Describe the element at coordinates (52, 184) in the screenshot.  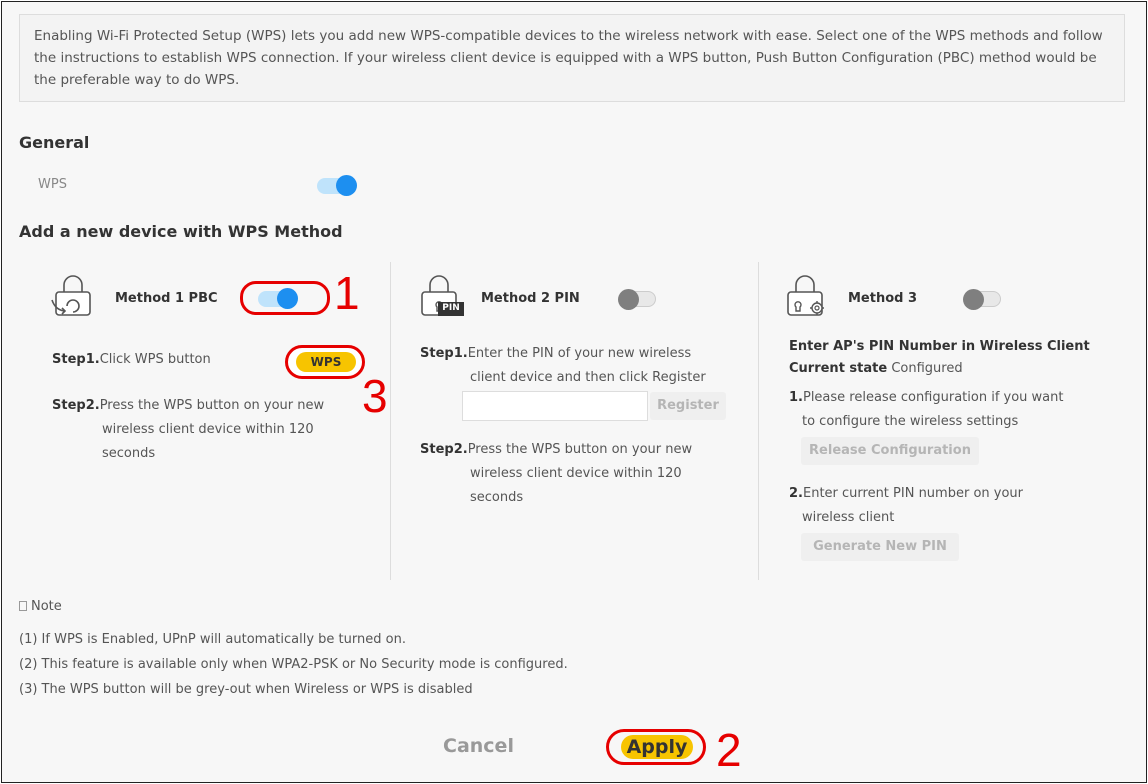
I see `wps-label: WPS` at that location.